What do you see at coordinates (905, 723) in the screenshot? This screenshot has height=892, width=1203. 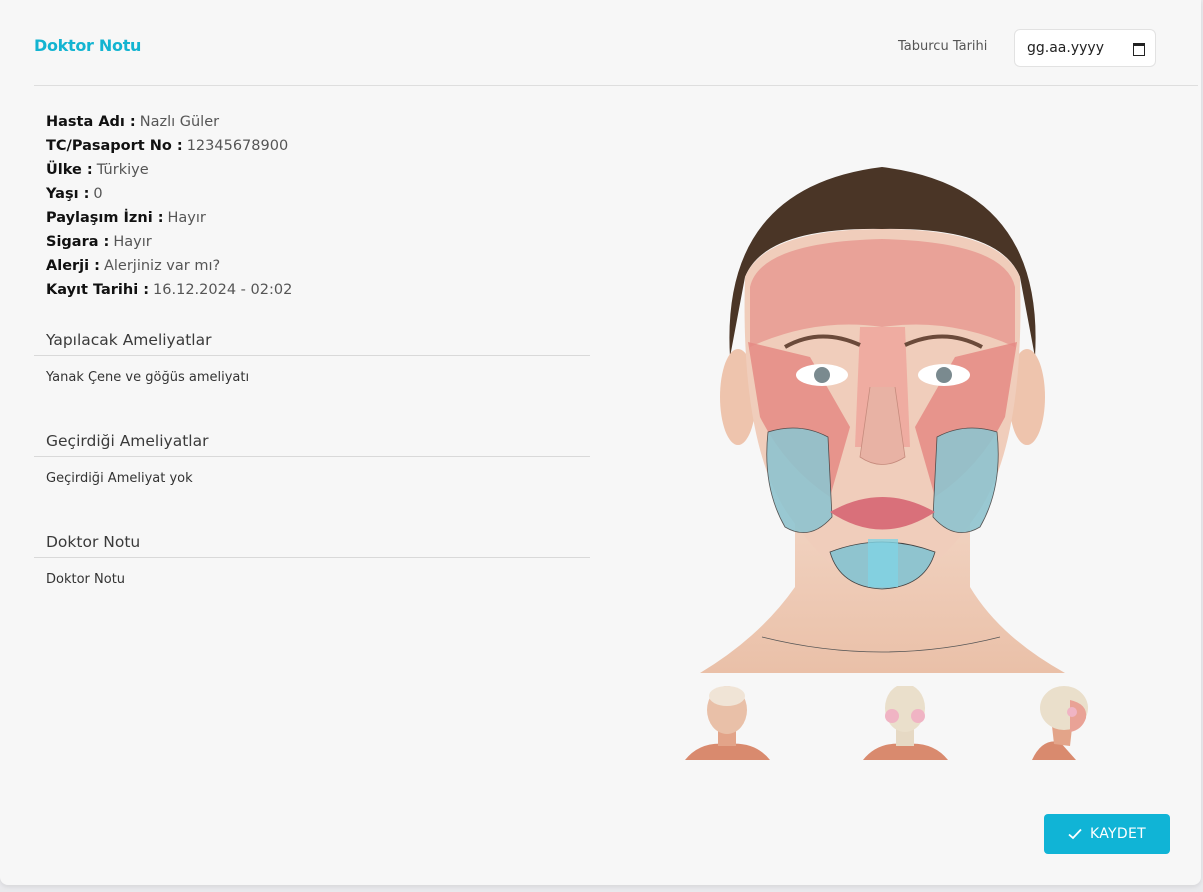 I see `back-view-thumbnail` at bounding box center [905, 723].